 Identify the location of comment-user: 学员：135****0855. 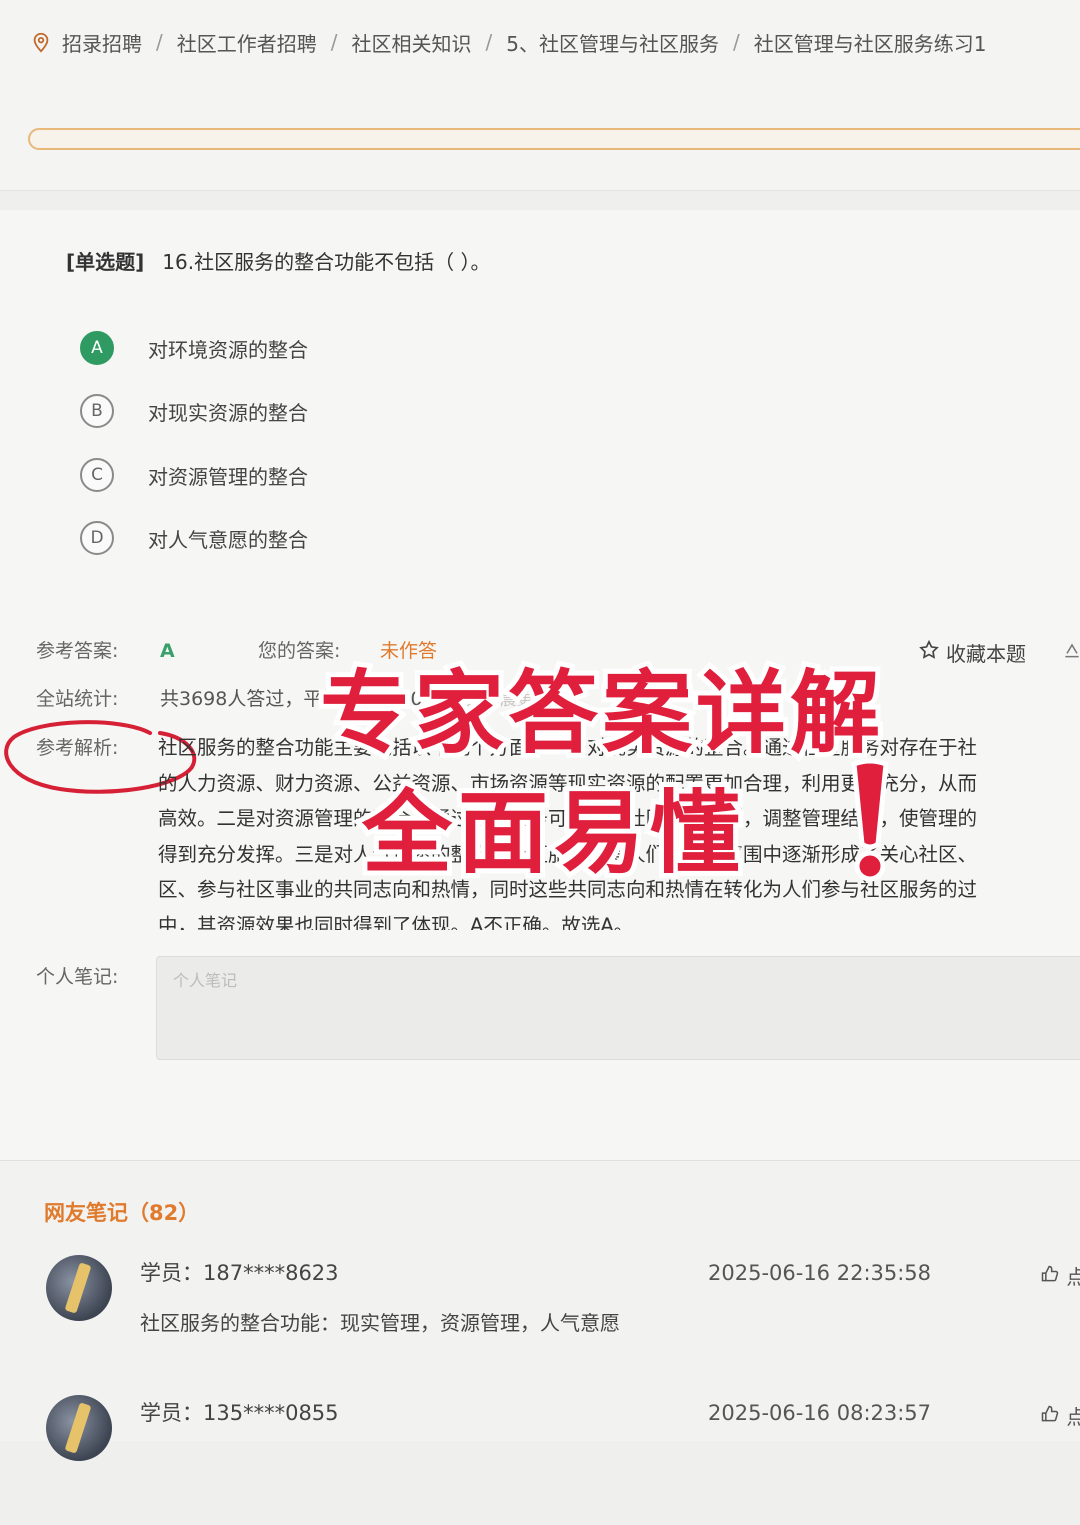
(239, 1413).